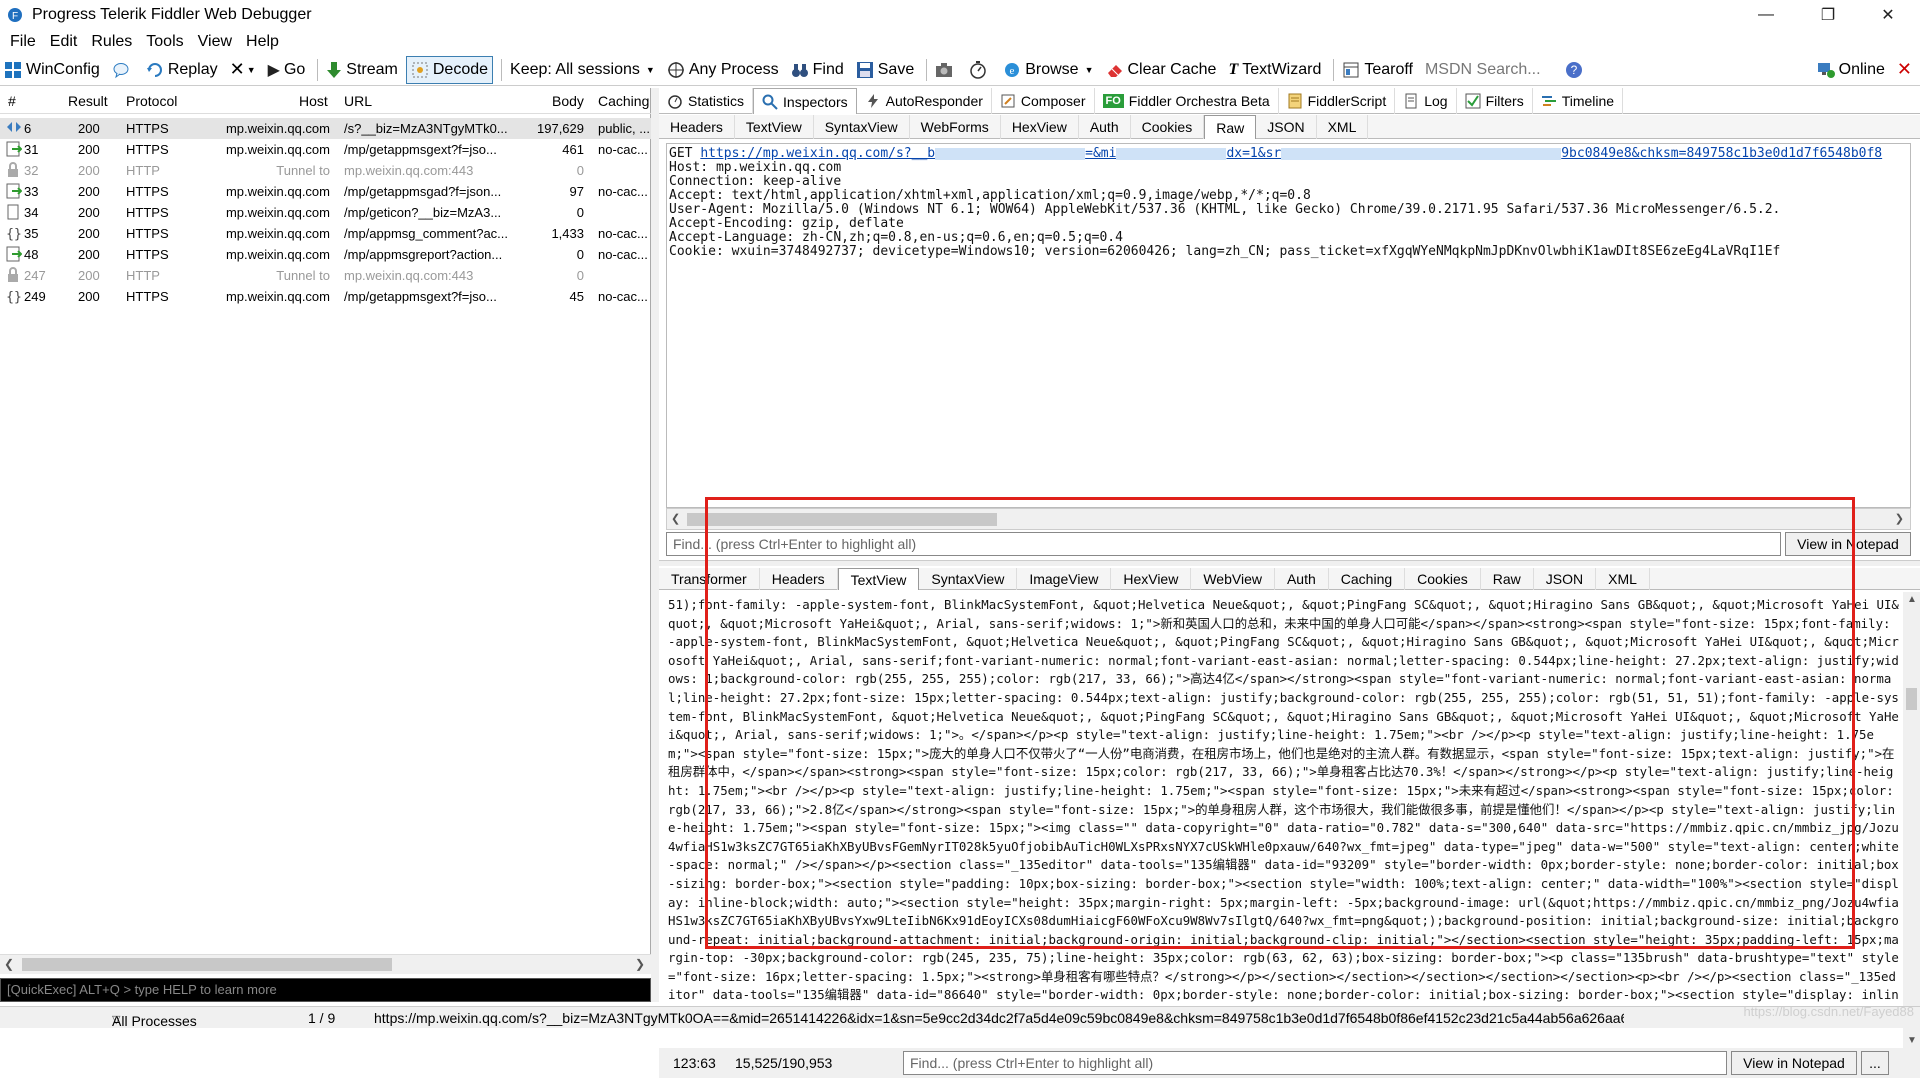 This screenshot has width=1920, height=1078. I want to click on menu-rules: Rules, so click(111, 42).